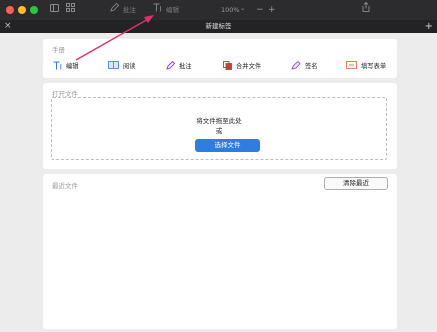  I want to click on tool-fill-form: 填写表单, so click(366, 65).